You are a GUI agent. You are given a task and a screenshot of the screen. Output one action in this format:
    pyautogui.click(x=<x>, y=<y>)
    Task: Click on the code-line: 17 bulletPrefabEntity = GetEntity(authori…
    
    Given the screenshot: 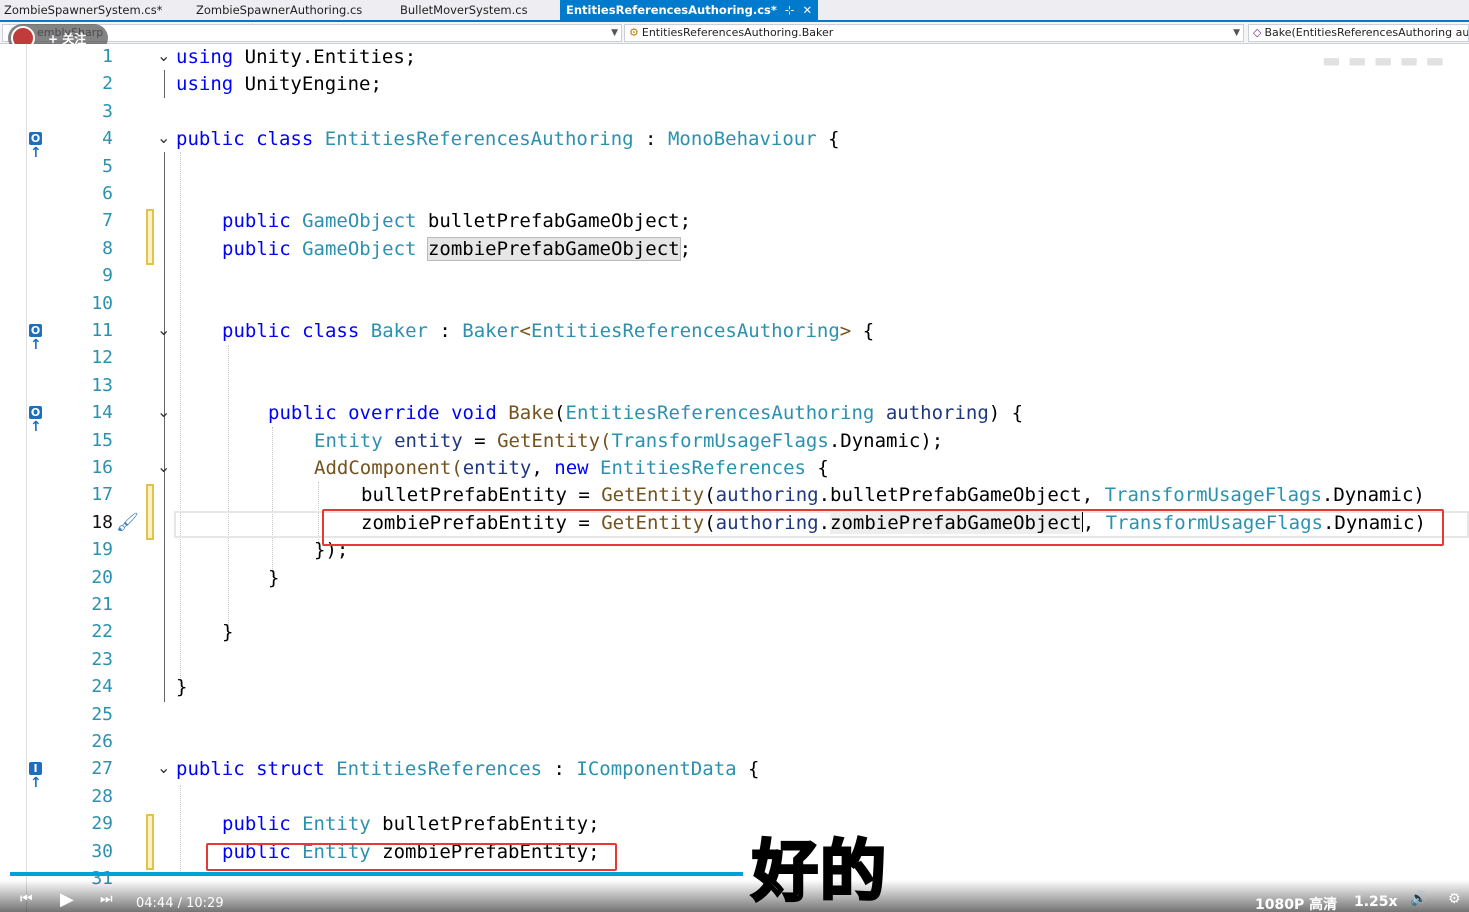 What is the action you would take?
    pyautogui.click(x=734, y=495)
    